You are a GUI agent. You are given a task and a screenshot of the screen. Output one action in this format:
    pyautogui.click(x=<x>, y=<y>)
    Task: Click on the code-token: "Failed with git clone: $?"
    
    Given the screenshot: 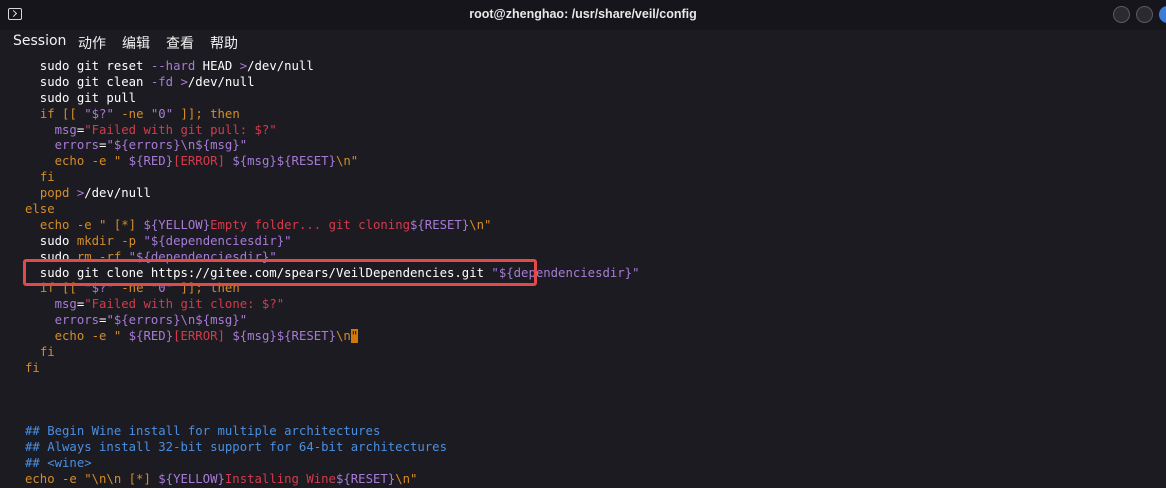 What is the action you would take?
    pyautogui.click(x=184, y=304)
    